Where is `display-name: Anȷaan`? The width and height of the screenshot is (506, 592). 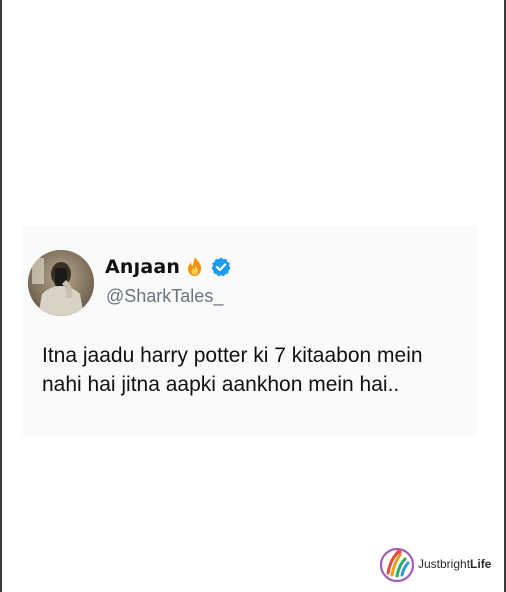
display-name: Anȷaan is located at coordinates (142, 267).